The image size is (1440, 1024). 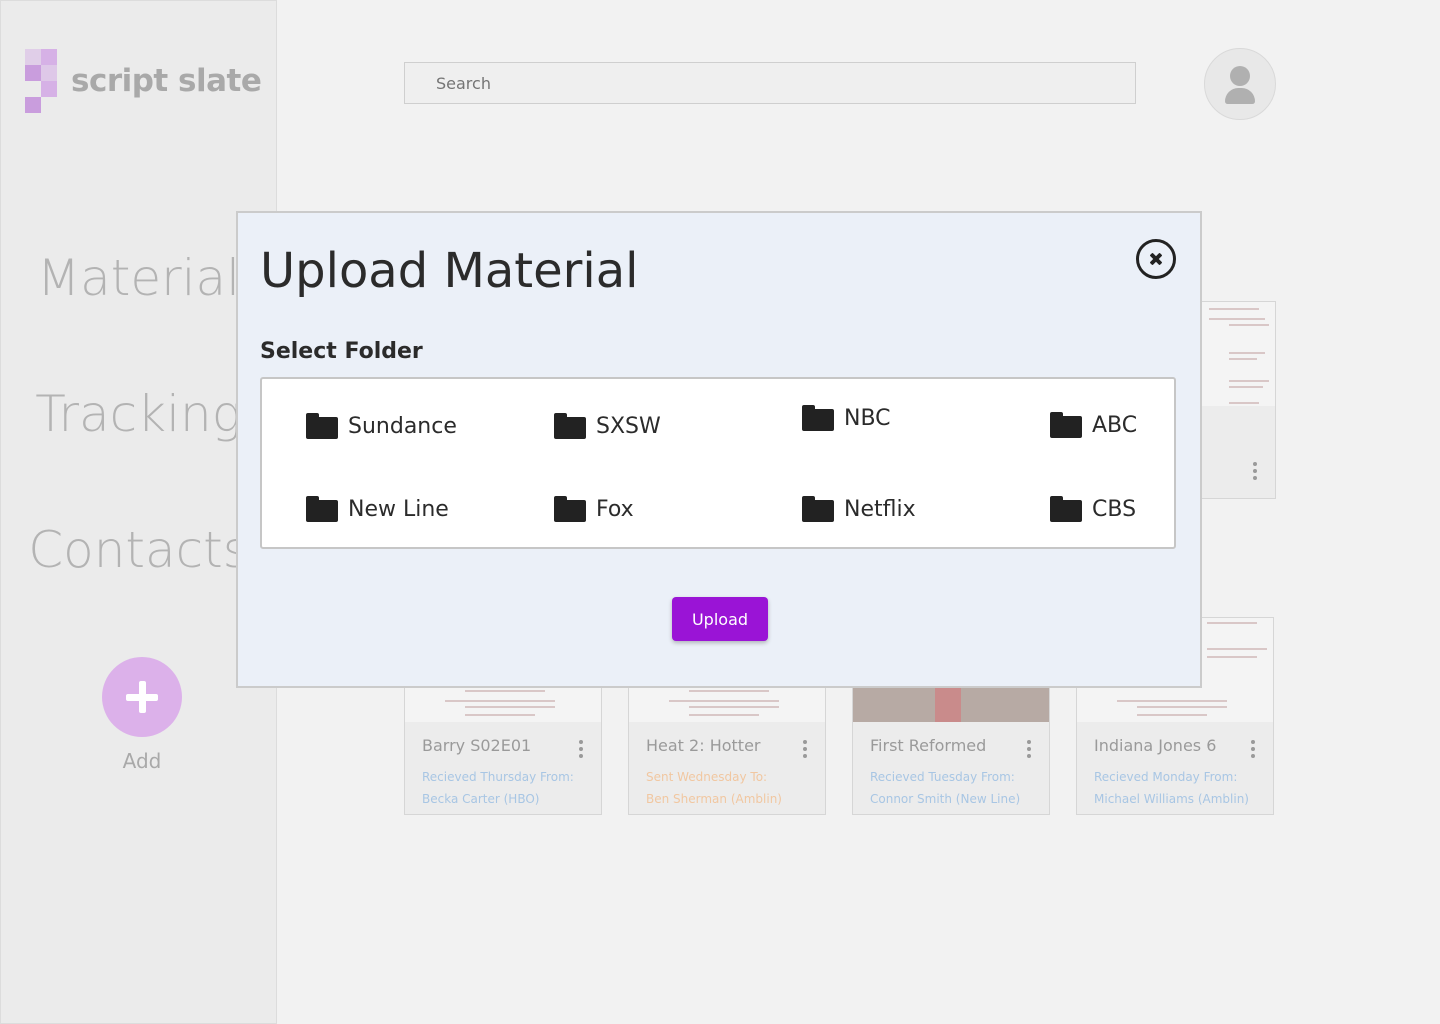 I want to click on card-contact: Ben Sherman (Amblin), so click(x=714, y=799).